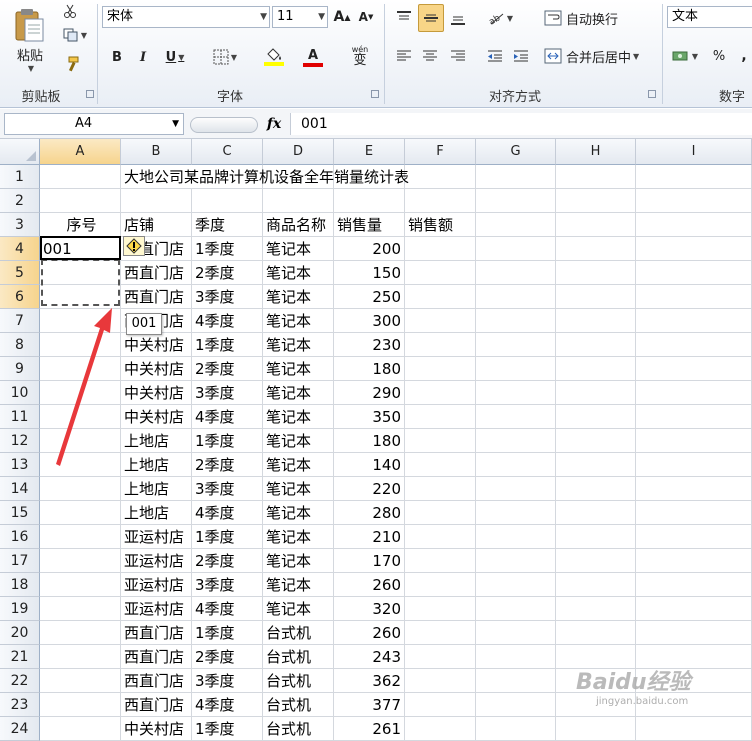 This screenshot has width=752, height=741. I want to click on shrink-font-button: A ▼, so click(366, 17).